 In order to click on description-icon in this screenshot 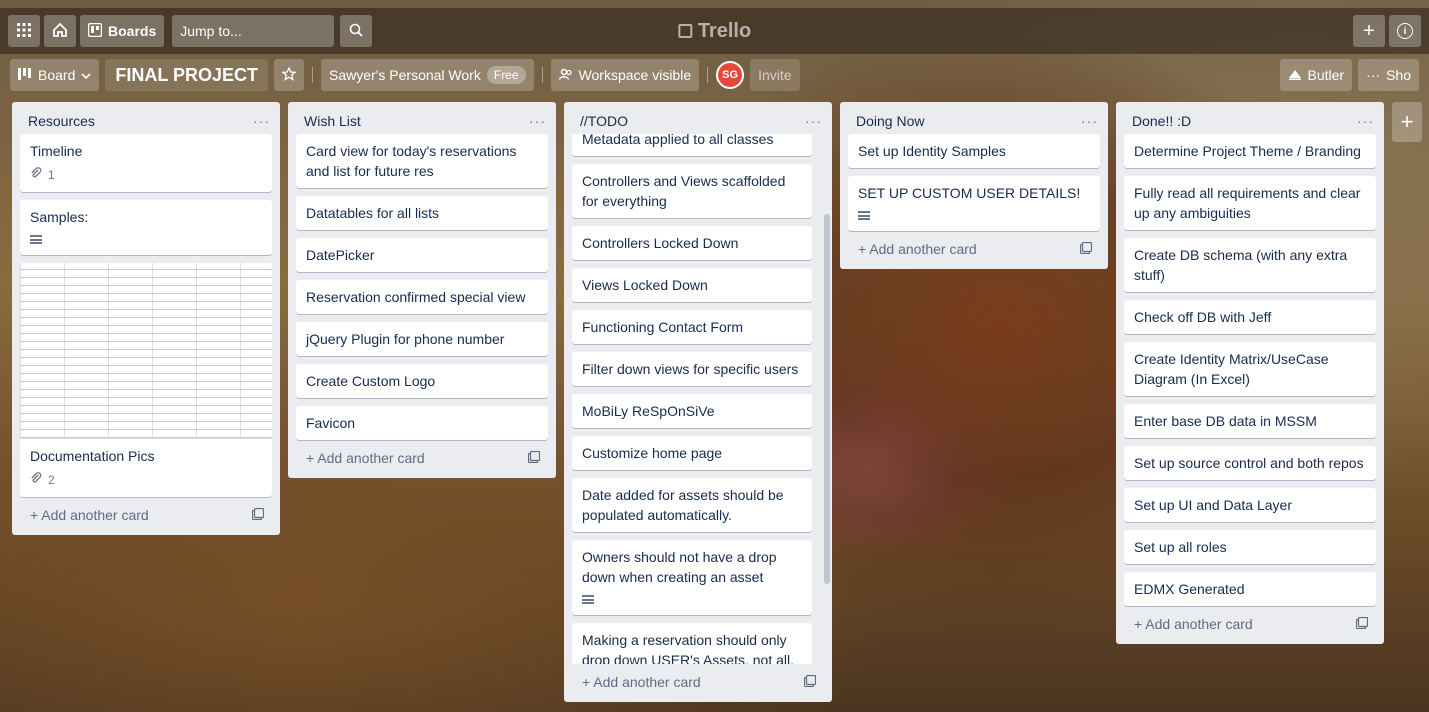, I will do `click(588, 599)`.